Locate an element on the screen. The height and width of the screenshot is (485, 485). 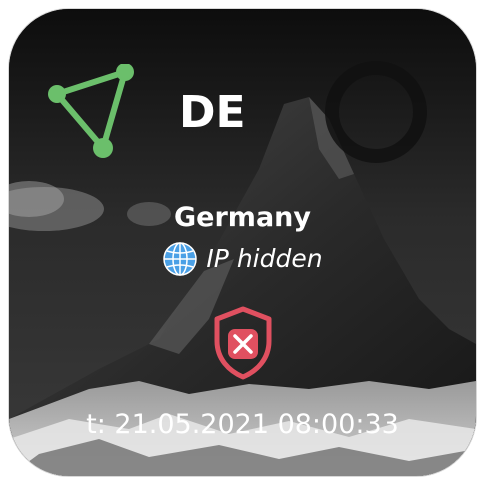
globe-icon is located at coordinates (180, 259).